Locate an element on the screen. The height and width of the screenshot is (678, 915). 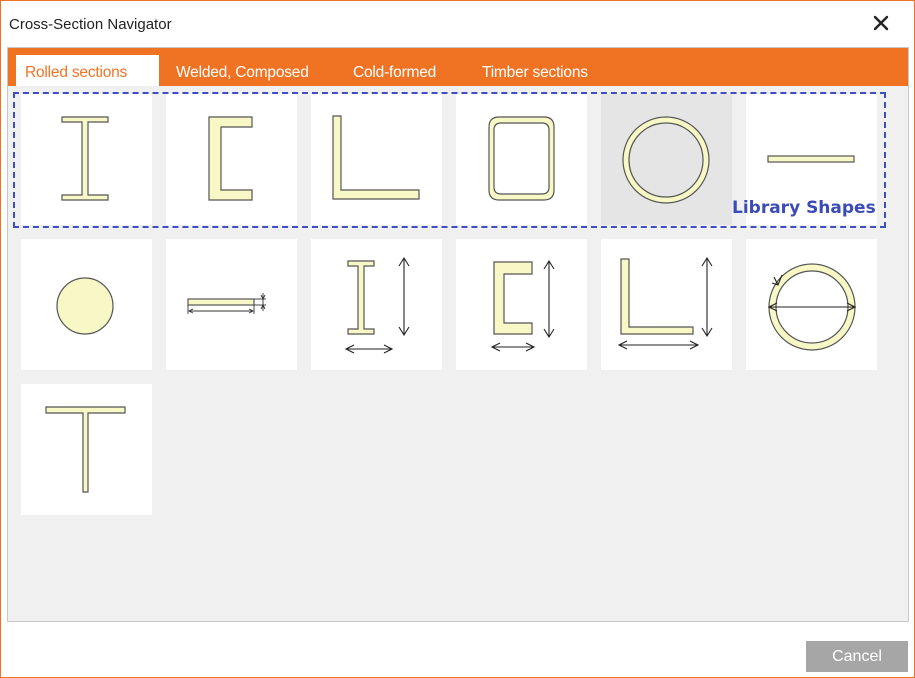
rectangular-hollow-section-icon is located at coordinates (521, 158).